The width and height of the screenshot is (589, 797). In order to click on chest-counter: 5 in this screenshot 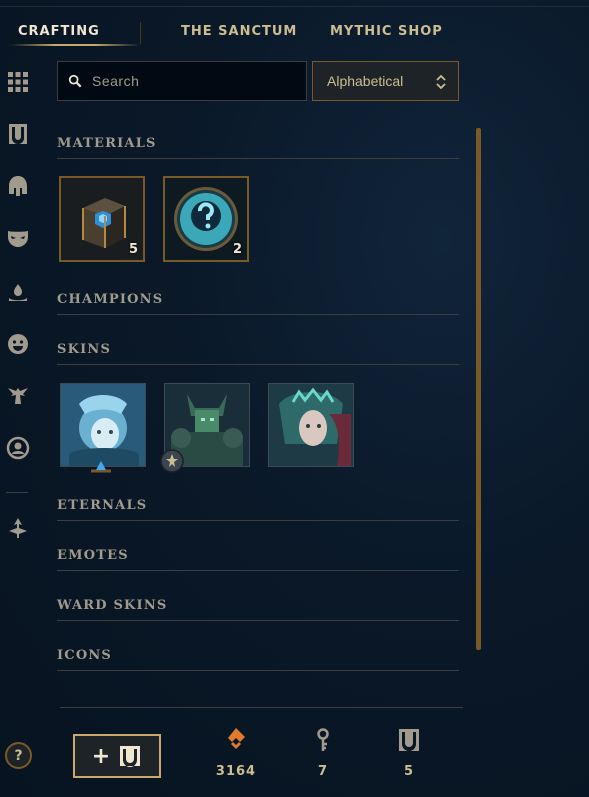, I will do `click(409, 753)`.